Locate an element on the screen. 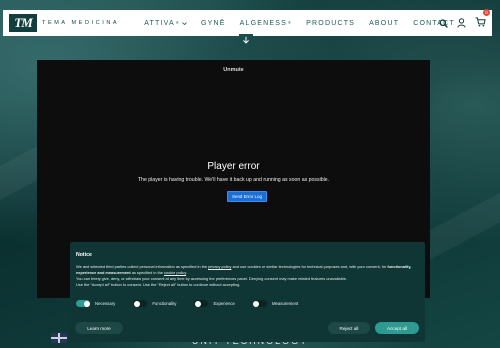  nav-item-label: ABOUT is located at coordinates (384, 23).